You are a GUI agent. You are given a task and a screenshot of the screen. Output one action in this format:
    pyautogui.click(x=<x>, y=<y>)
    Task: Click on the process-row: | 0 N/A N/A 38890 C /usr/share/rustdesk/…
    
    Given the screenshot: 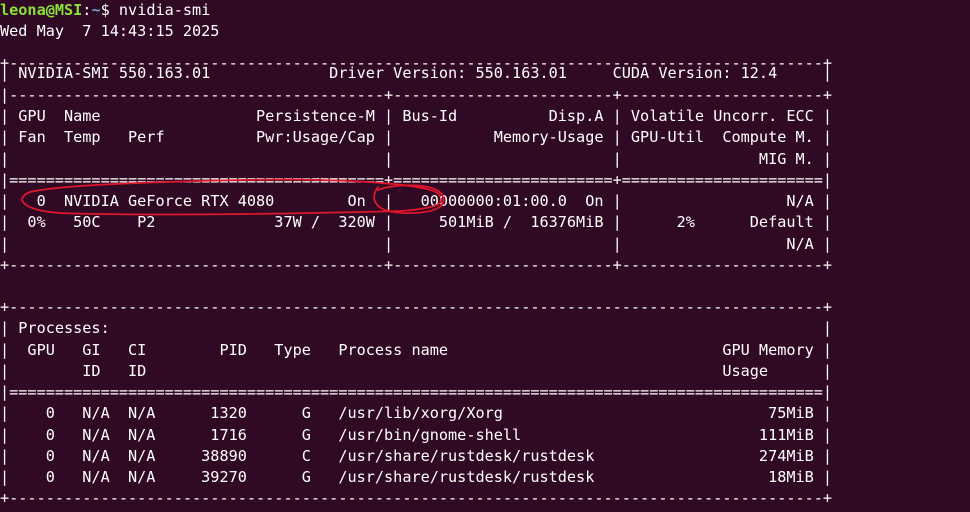 What is the action you would take?
    pyautogui.click(x=416, y=456)
    